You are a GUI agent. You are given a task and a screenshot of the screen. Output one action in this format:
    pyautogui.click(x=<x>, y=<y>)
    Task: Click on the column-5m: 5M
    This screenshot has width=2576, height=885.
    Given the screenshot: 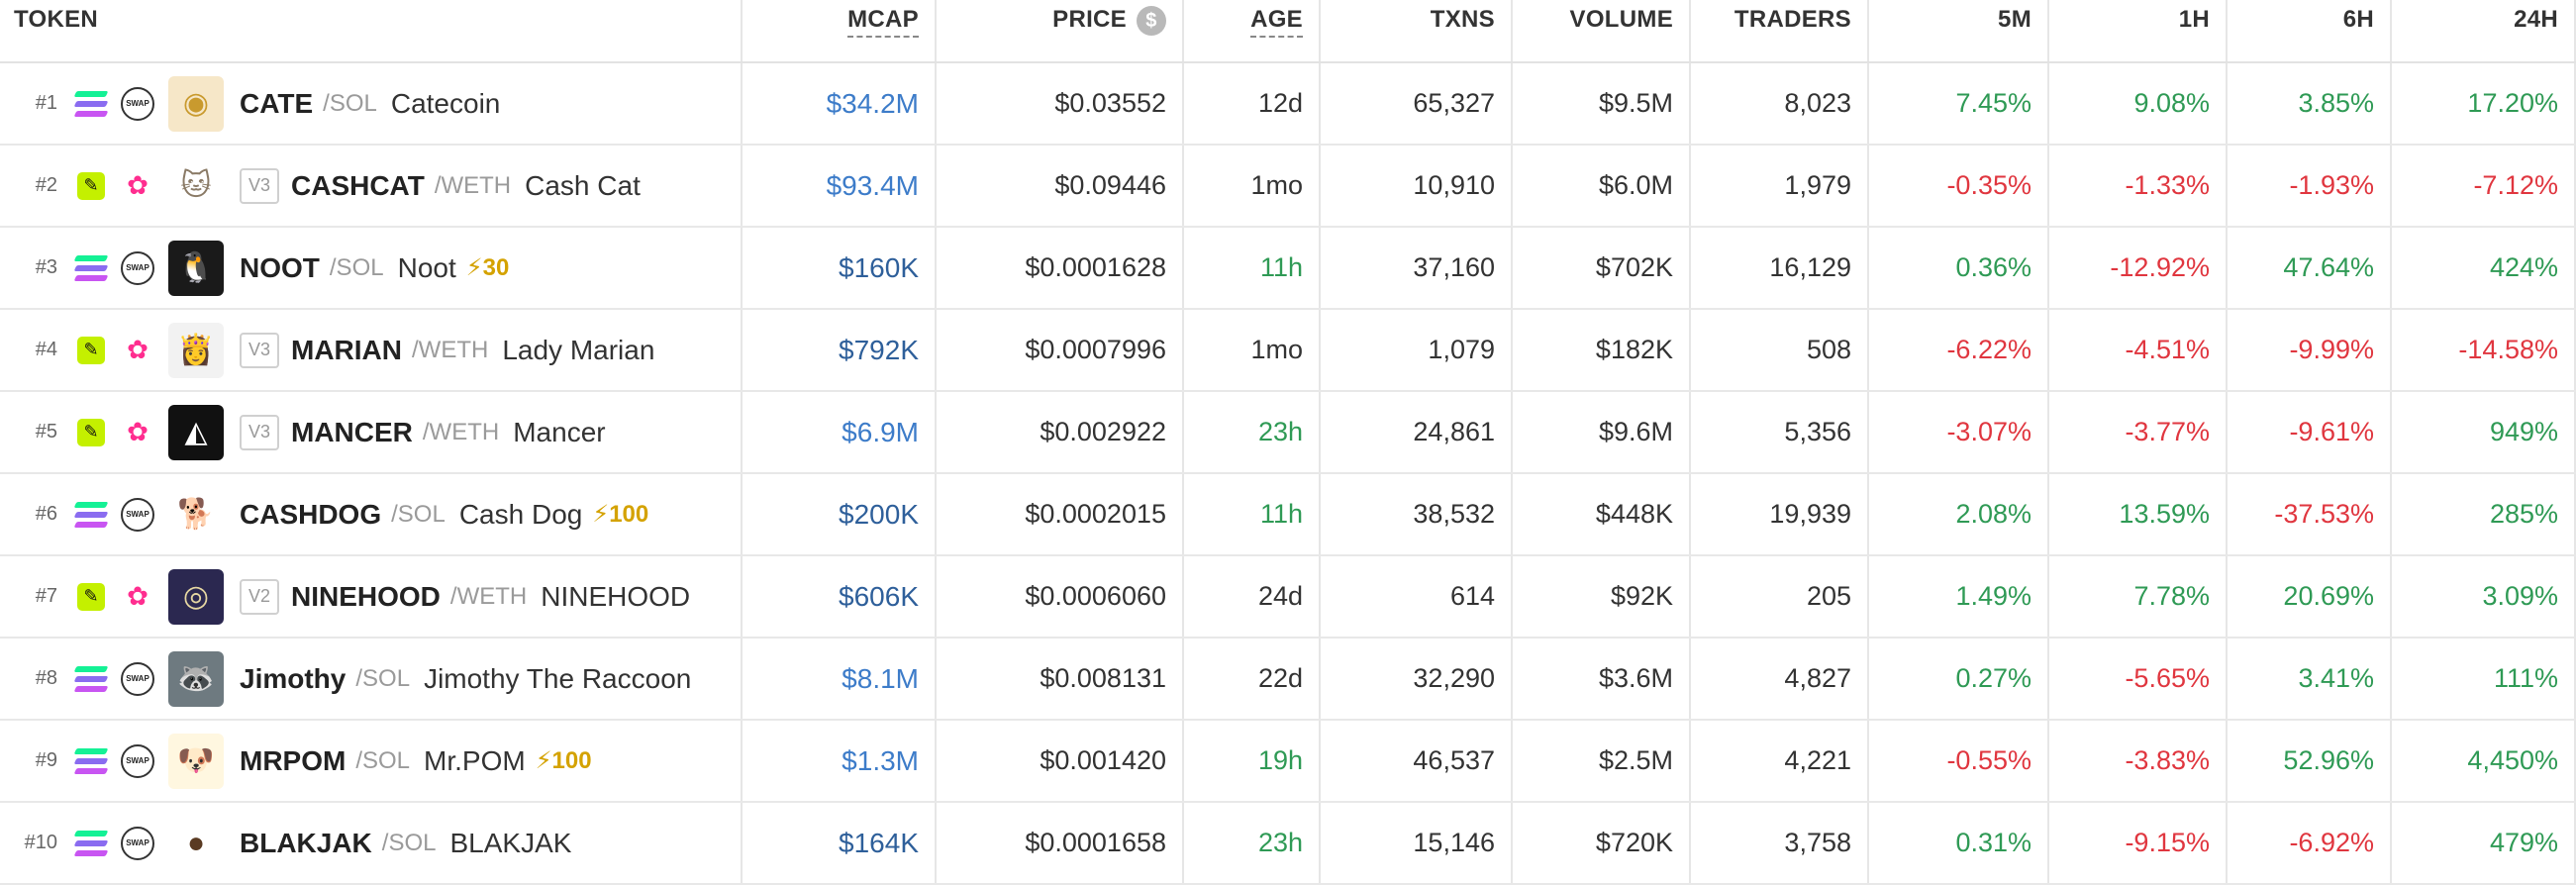 What is the action you would take?
    pyautogui.click(x=1959, y=30)
    